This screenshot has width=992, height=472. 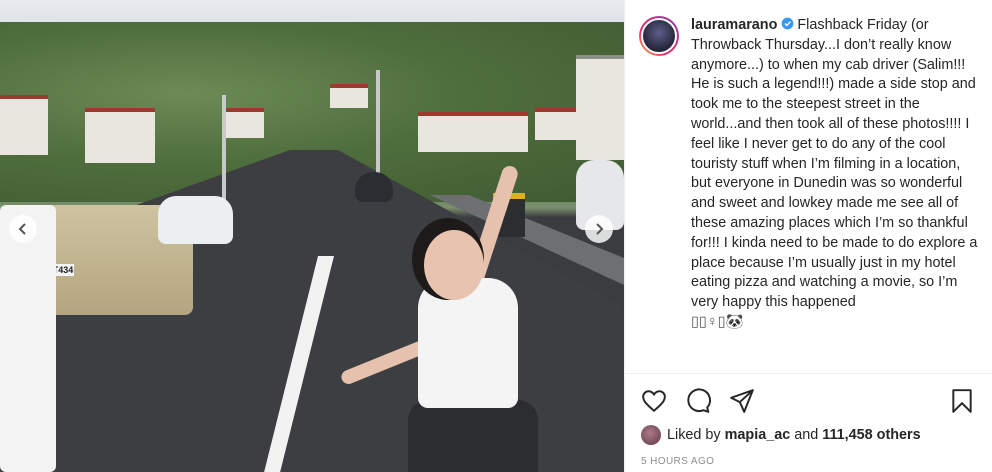 I want to click on action-bar, so click(x=811, y=403).